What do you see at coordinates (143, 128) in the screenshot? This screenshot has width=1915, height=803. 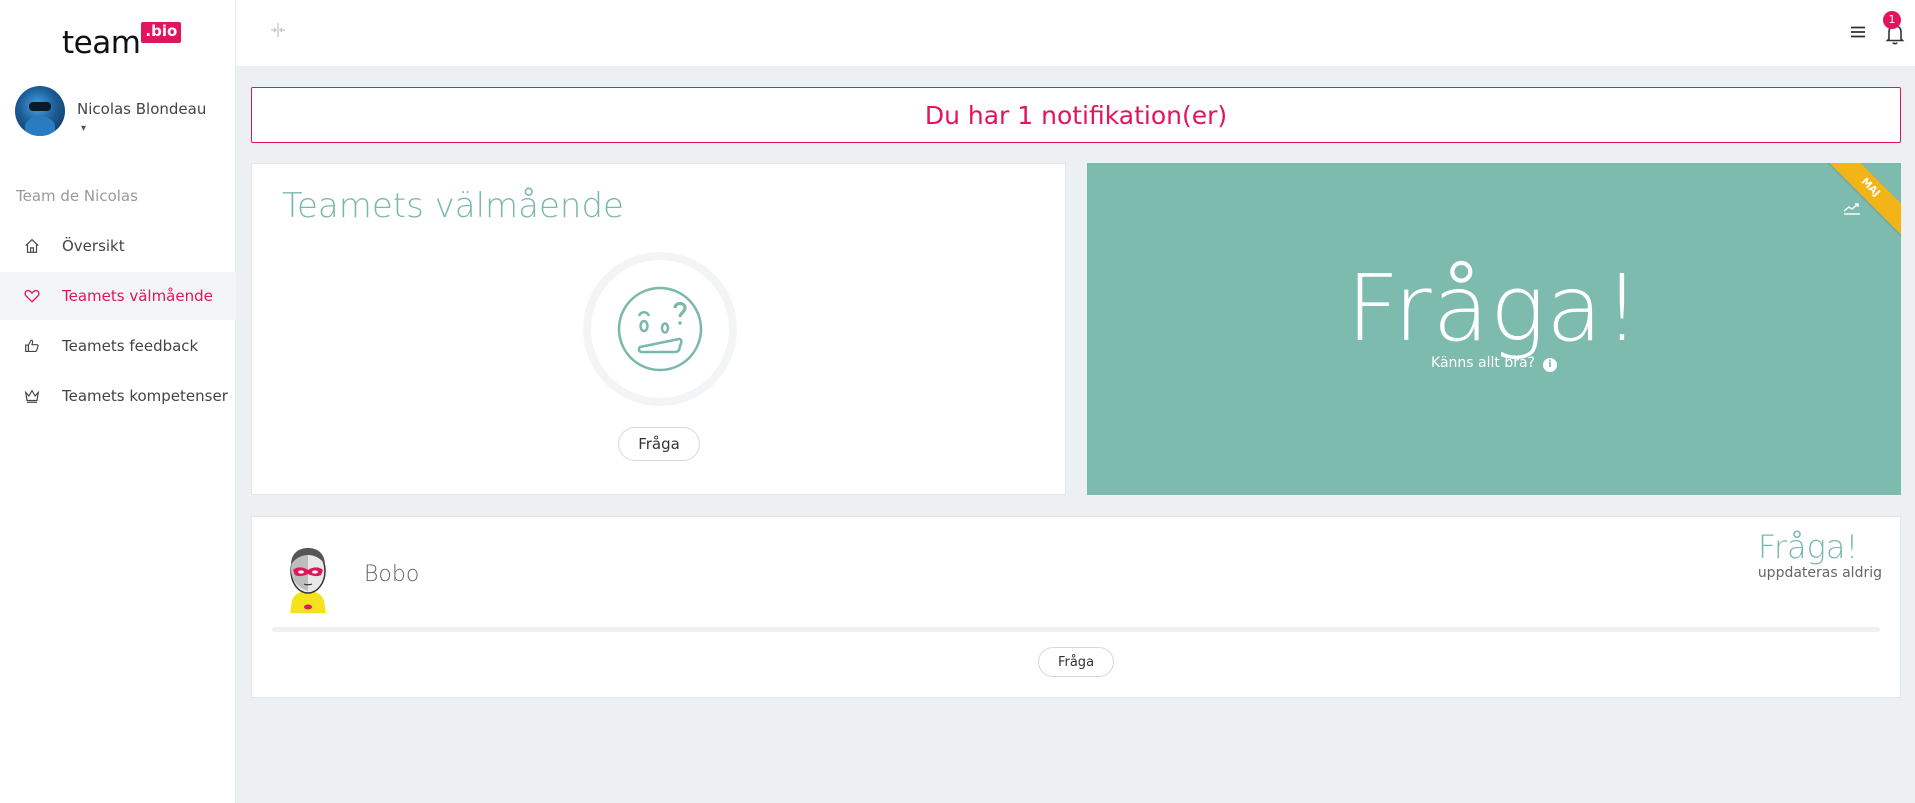 I see `chevron-down-icon: ▾` at bounding box center [143, 128].